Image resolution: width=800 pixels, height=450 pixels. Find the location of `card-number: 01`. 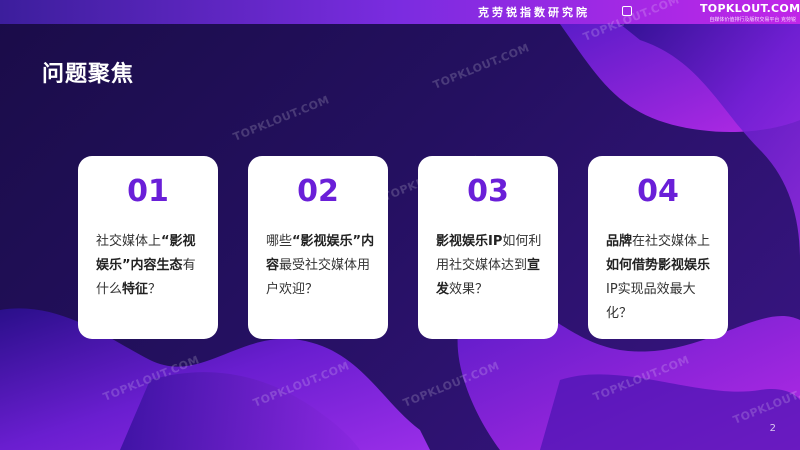

card-number: 01 is located at coordinates (148, 191).